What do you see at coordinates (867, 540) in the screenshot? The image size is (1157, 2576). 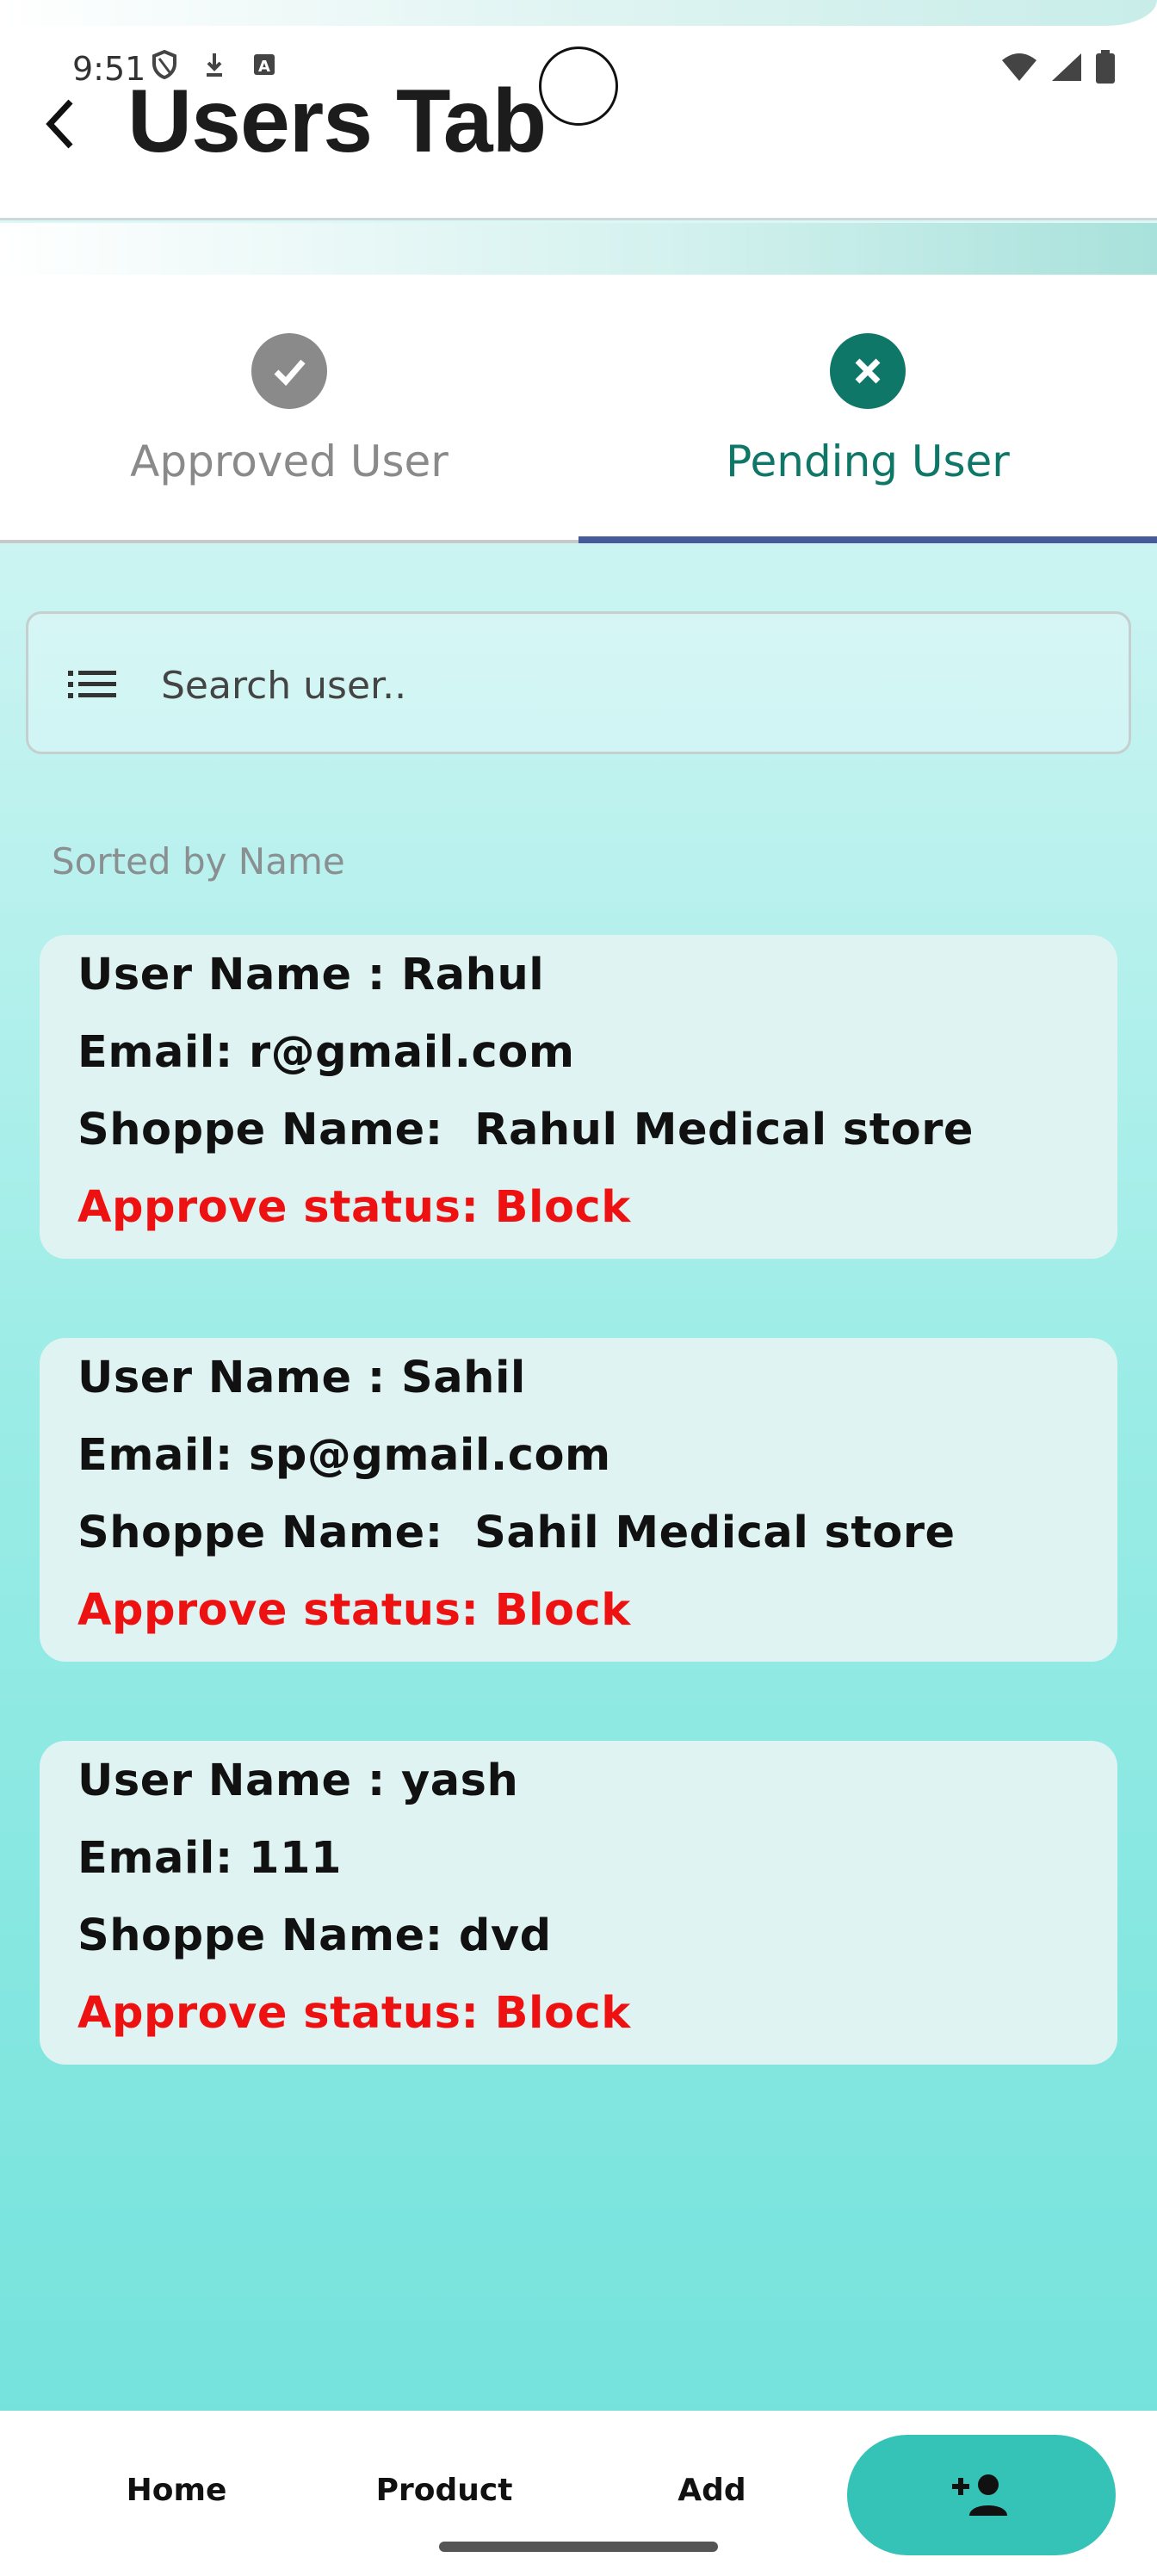 I see `tab-pending-underline` at bounding box center [867, 540].